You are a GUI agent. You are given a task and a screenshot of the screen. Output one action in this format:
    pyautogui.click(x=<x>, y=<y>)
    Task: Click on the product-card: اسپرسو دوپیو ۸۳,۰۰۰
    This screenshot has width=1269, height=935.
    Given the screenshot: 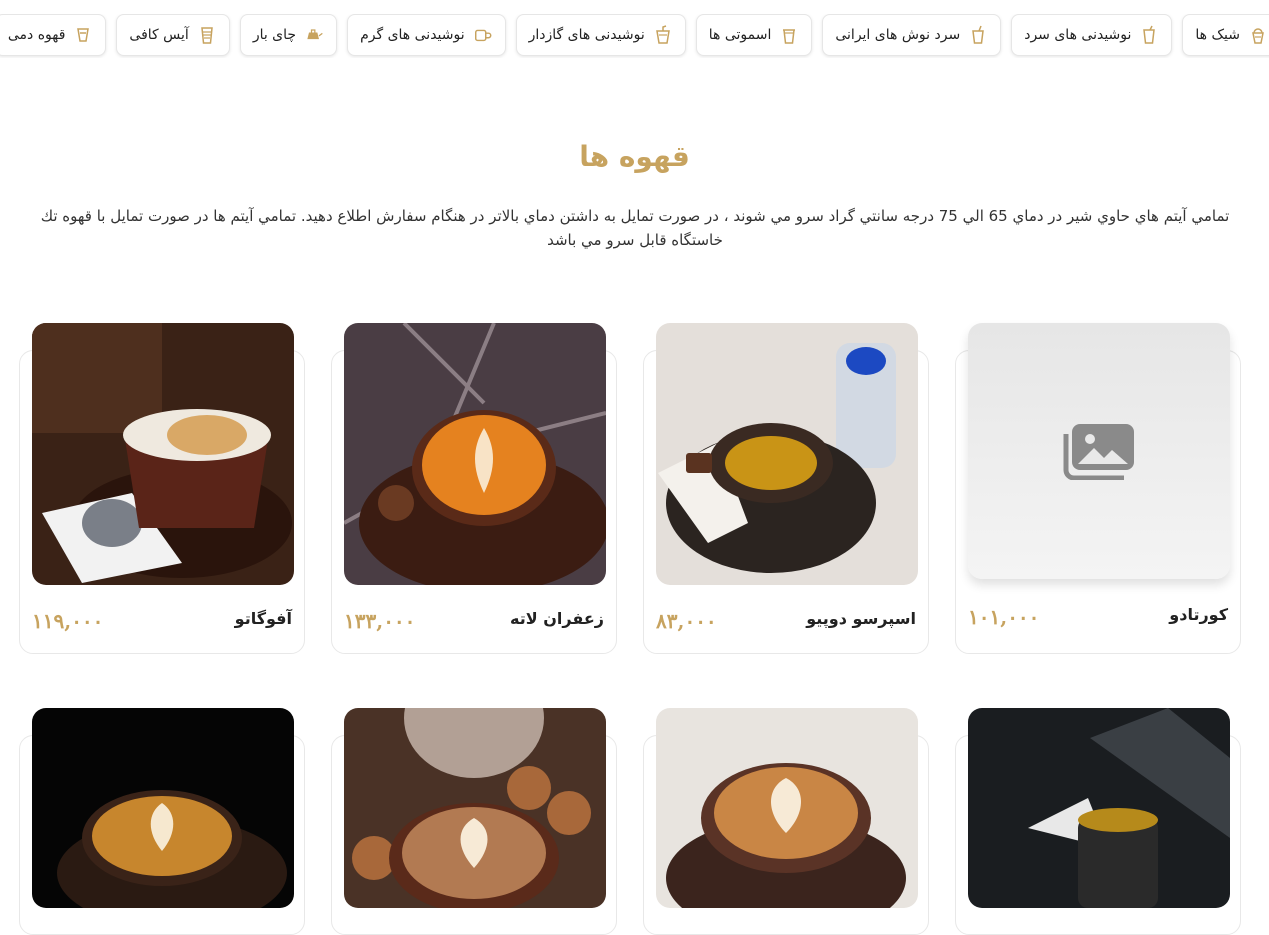 What is the action you would take?
    pyautogui.click(x=786, y=488)
    